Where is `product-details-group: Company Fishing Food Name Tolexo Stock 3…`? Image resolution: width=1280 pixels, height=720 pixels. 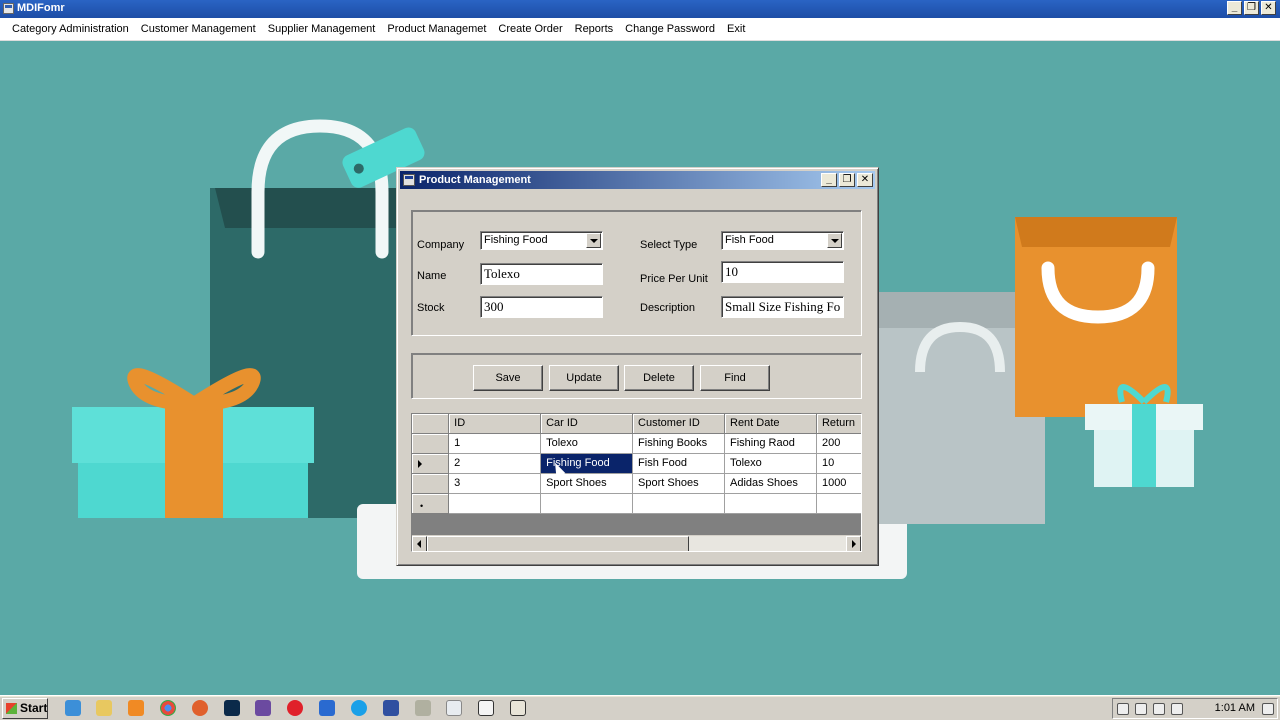
product-details-group: Company Fishing Food Name Tolexo Stock 3… is located at coordinates (636, 273).